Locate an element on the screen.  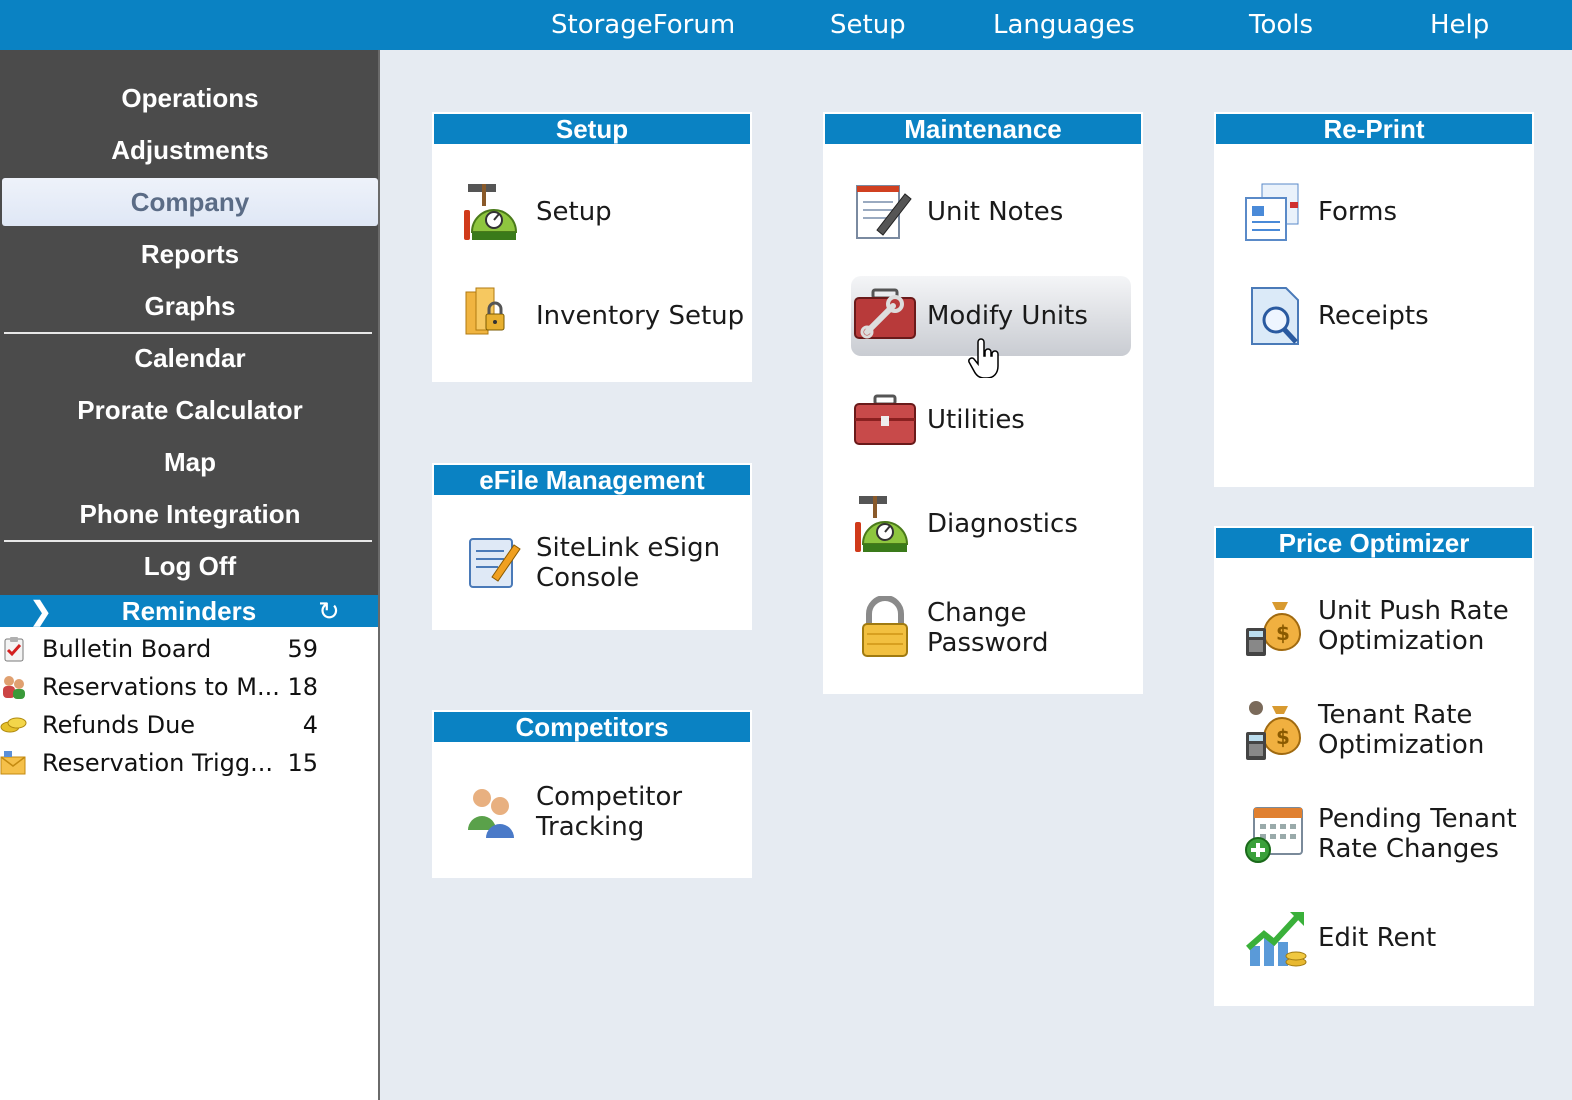
setup-link: Setup is located at coordinates (592, 212).